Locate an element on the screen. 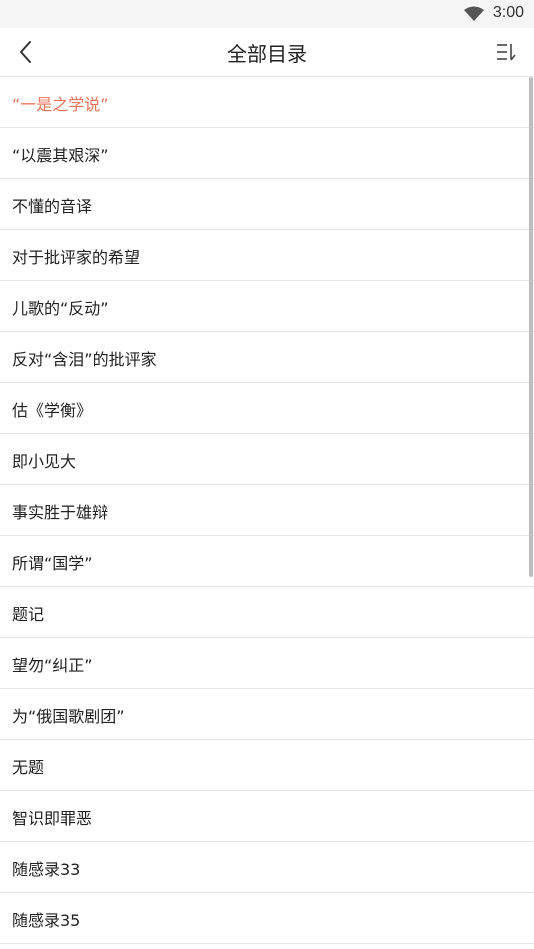 Image resolution: width=534 pixels, height=949 pixels. chapter-item: 所谓“国学” is located at coordinates (267, 561).